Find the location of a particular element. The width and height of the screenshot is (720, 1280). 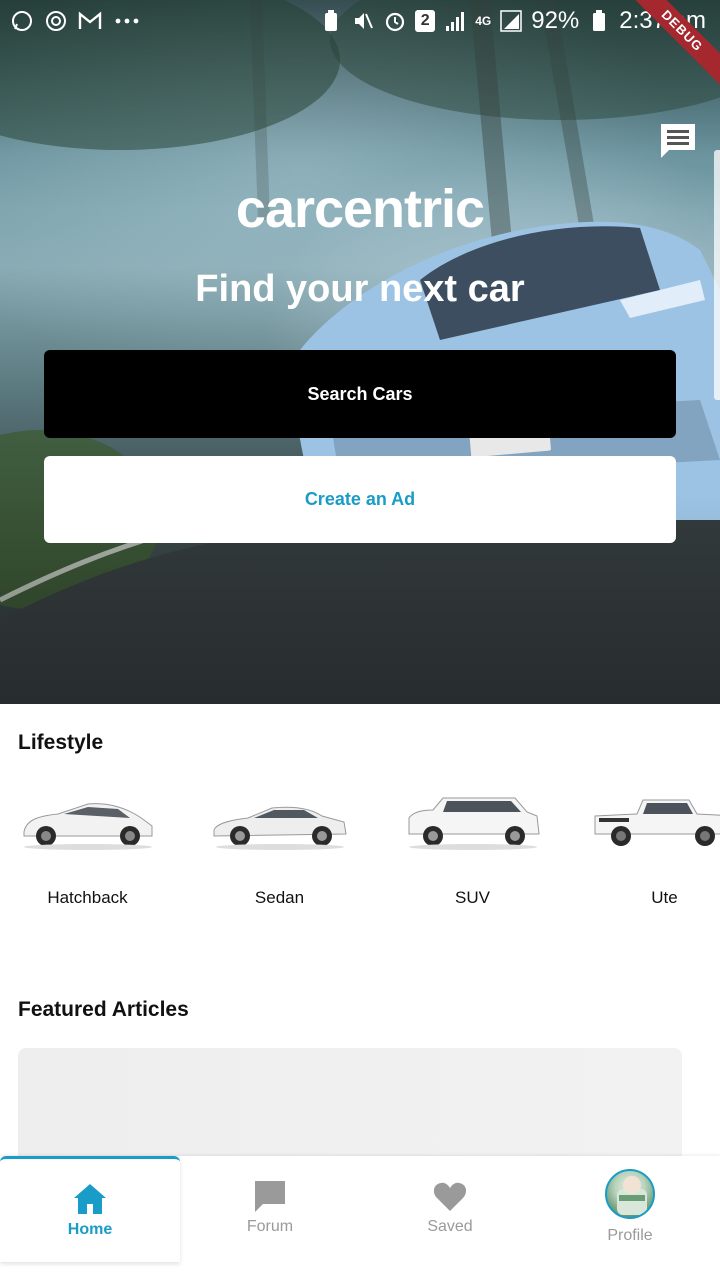

heart-icon is located at coordinates (450, 1196).